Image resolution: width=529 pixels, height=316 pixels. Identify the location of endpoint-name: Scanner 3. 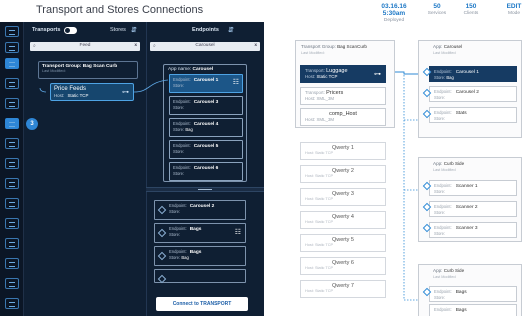
(466, 228).